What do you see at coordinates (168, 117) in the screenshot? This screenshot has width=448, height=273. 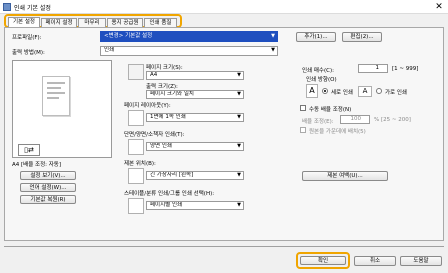 I see `page-layout-value: 1면에 1쪽 인쇄` at bounding box center [168, 117].